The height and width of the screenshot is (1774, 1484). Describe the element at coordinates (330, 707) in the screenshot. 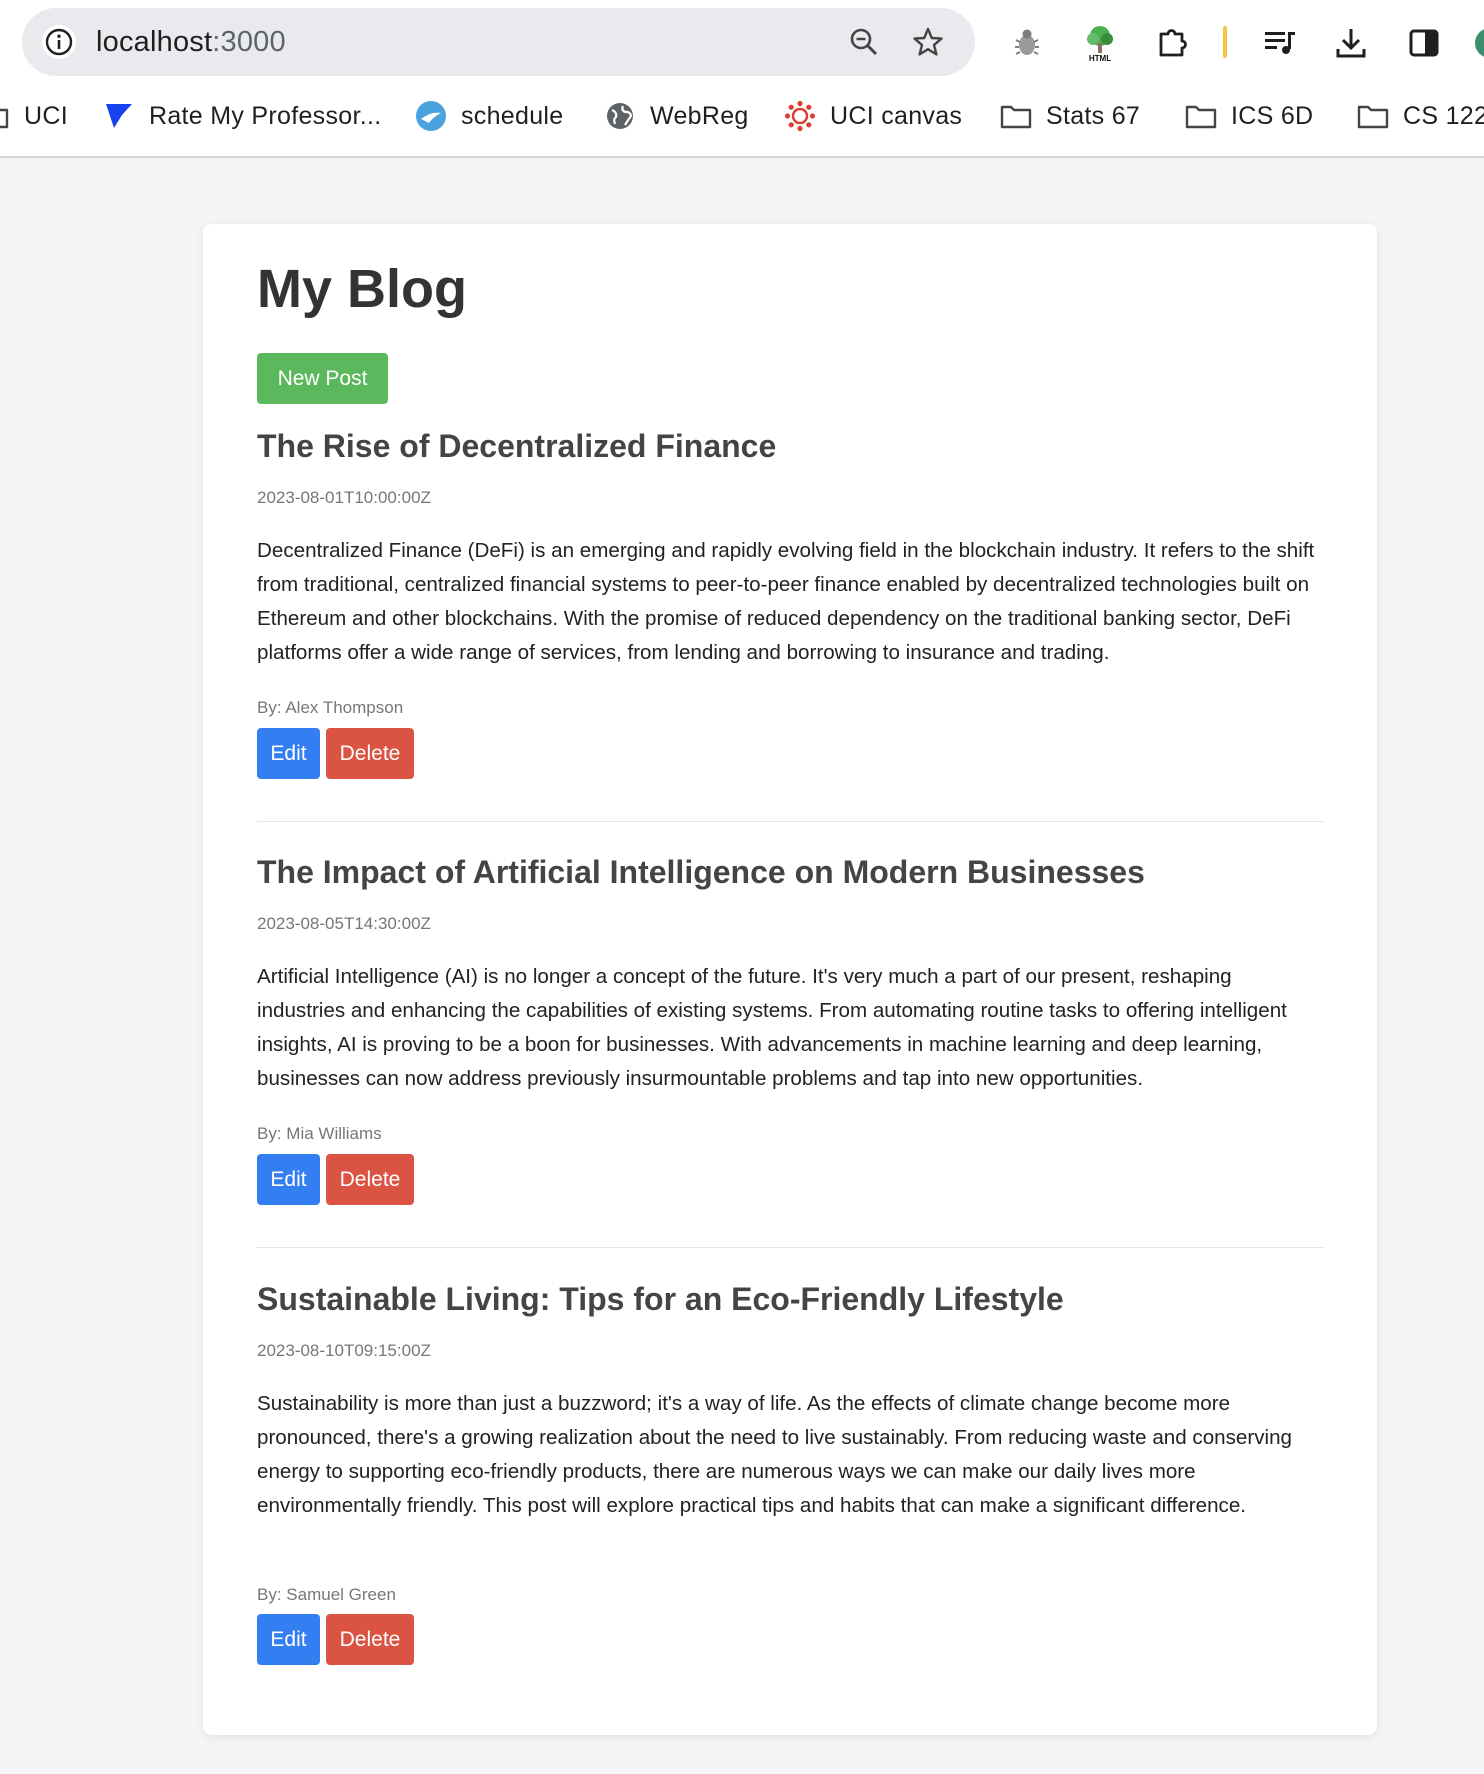

I see `post-author: By: Alex Thompson` at that location.